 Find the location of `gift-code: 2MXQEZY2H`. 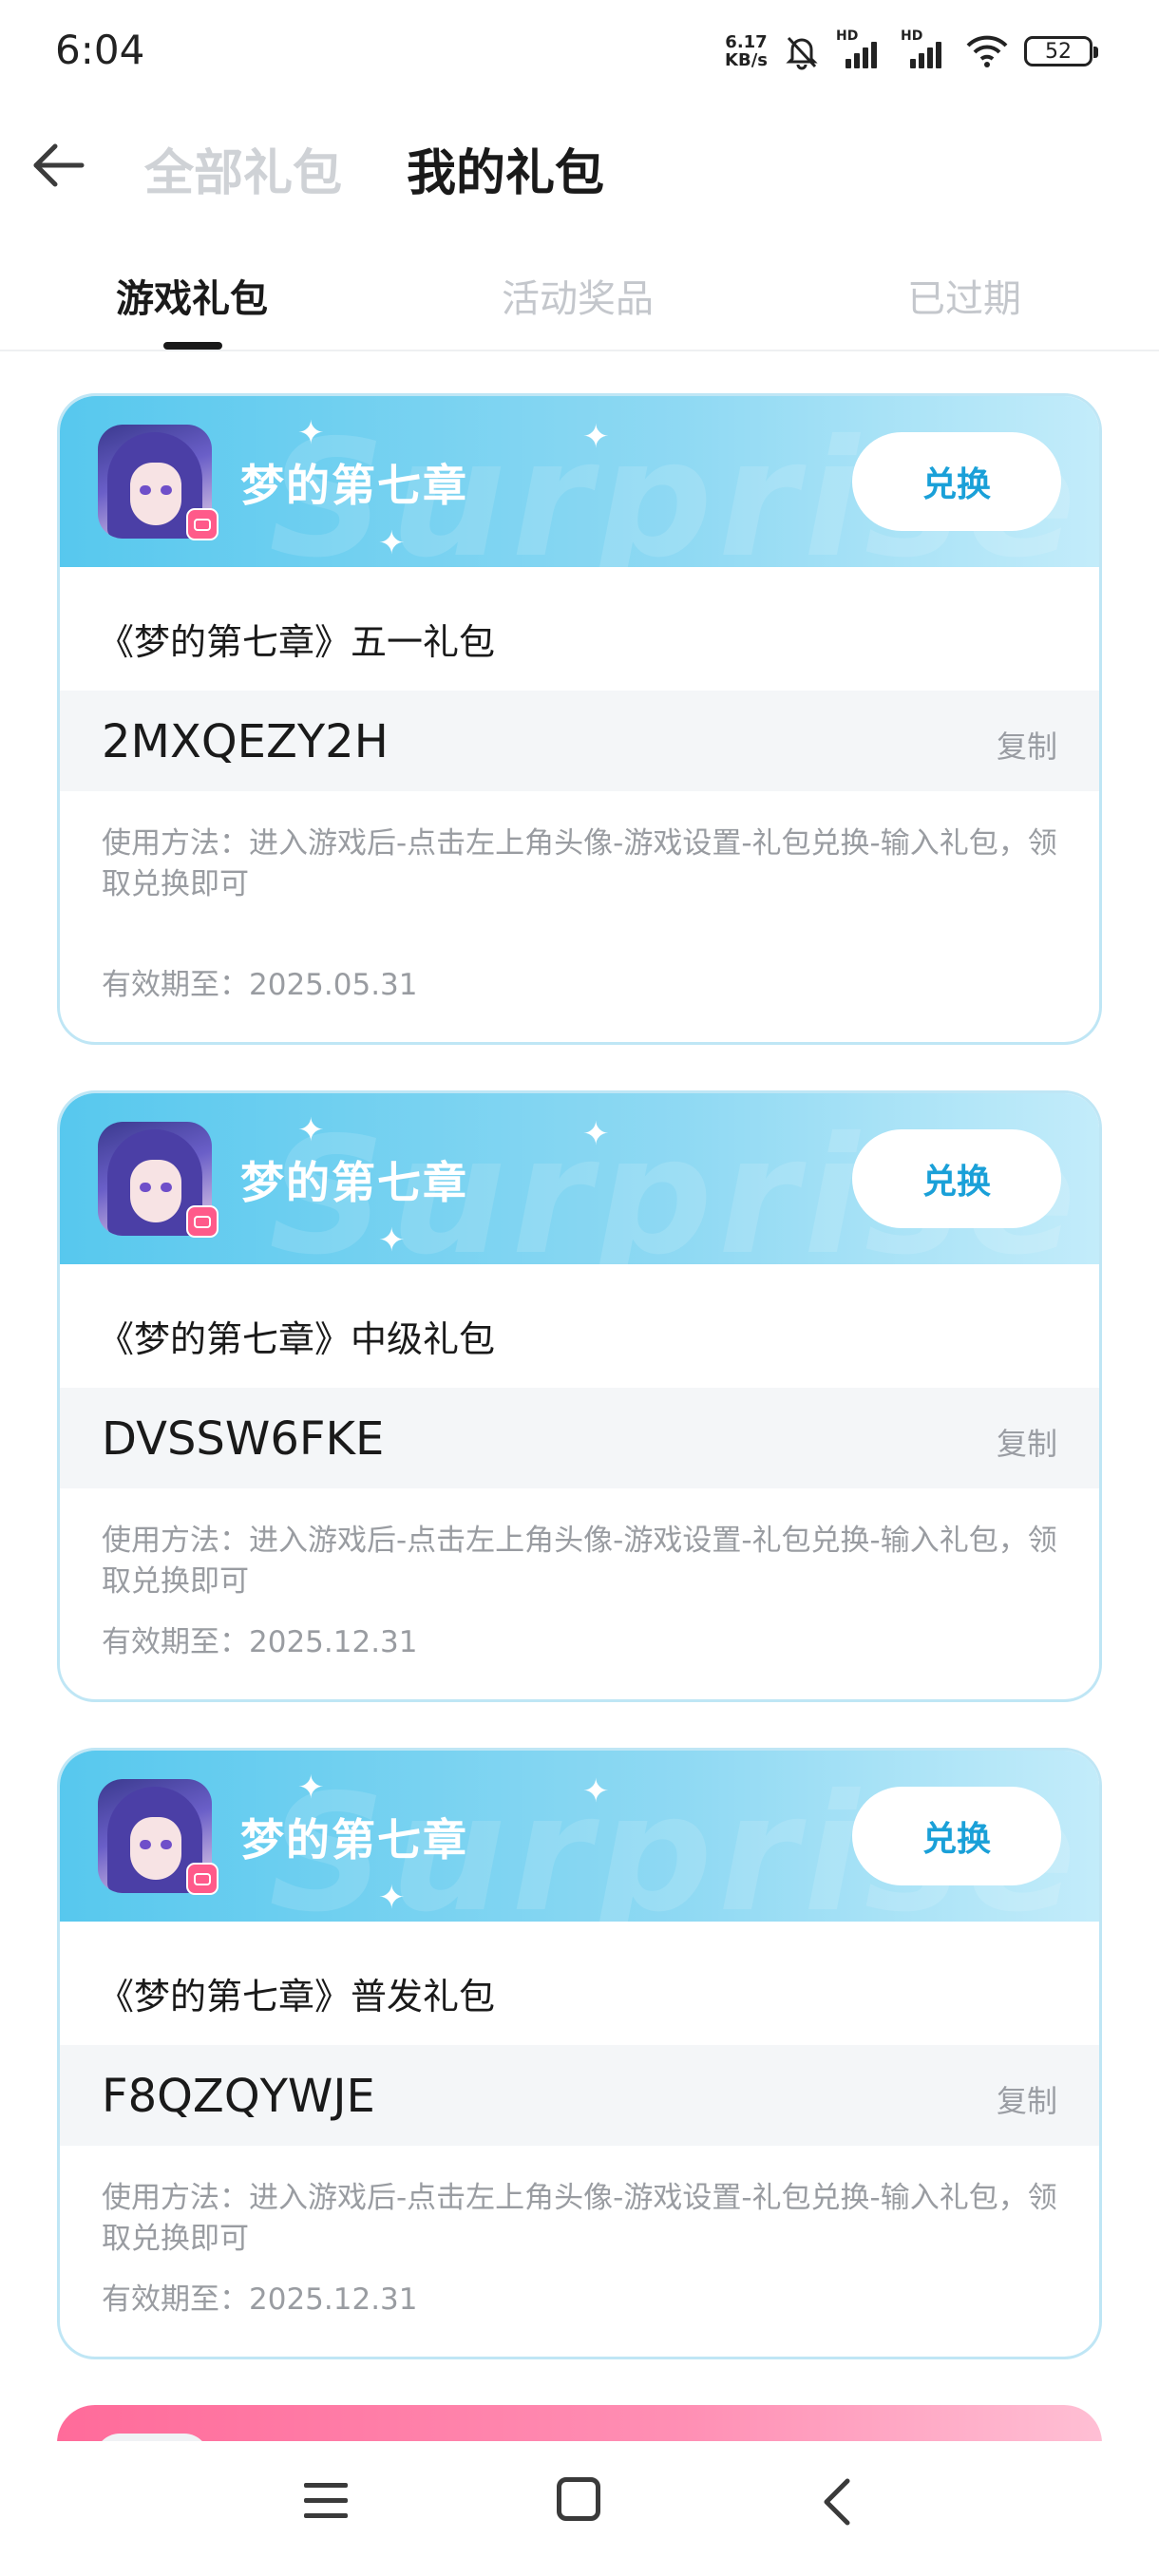

gift-code: 2MXQEZY2H is located at coordinates (245, 741).